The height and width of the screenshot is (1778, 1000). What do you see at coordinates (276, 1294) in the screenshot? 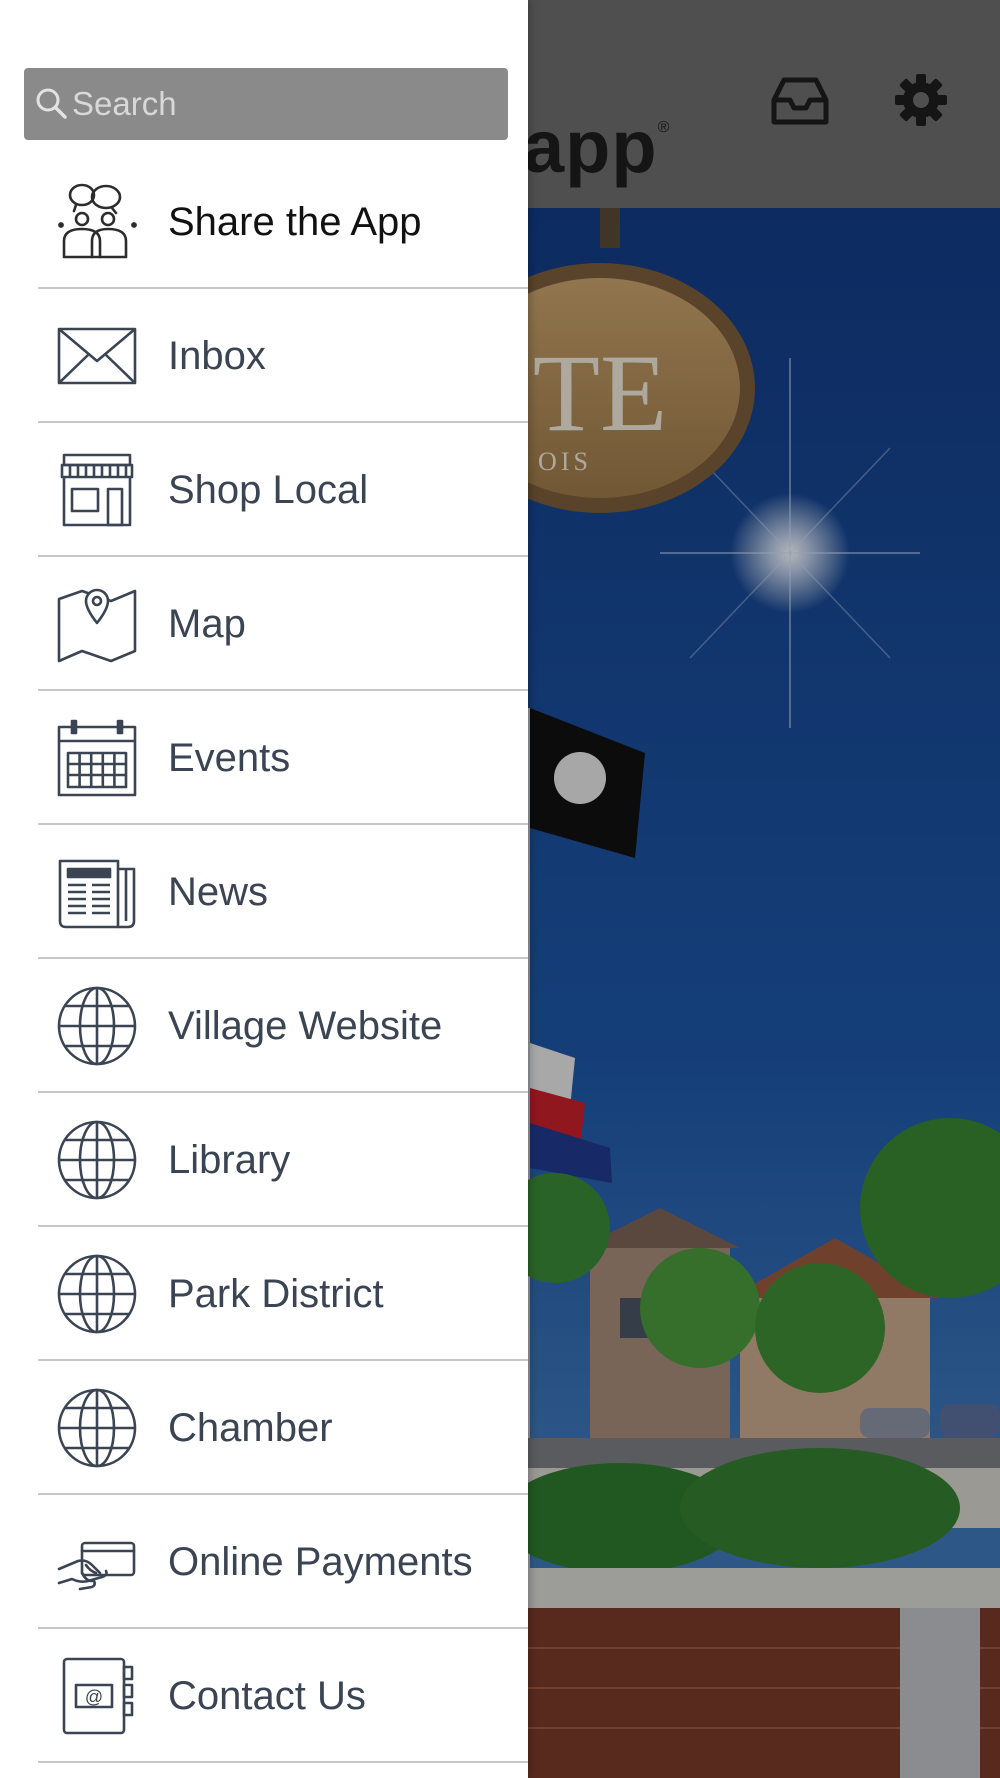
I see `menu-item-label: Park District` at bounding box center [276, 1294].